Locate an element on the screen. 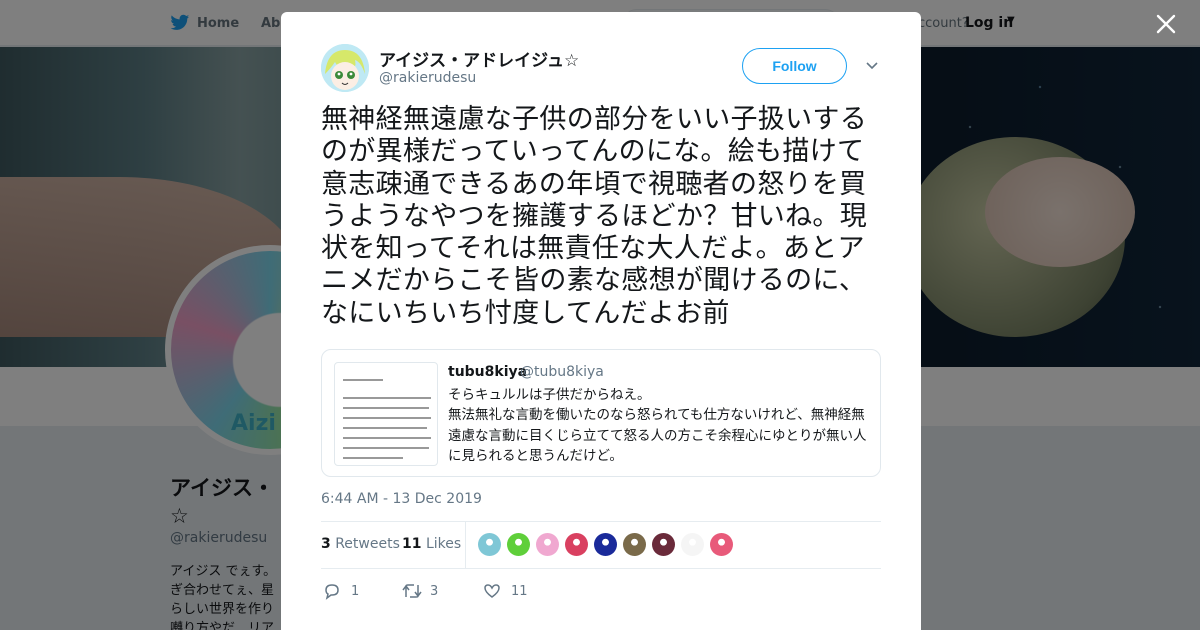  likes-stat: 11 Likes is located at coordinates (431, 544).